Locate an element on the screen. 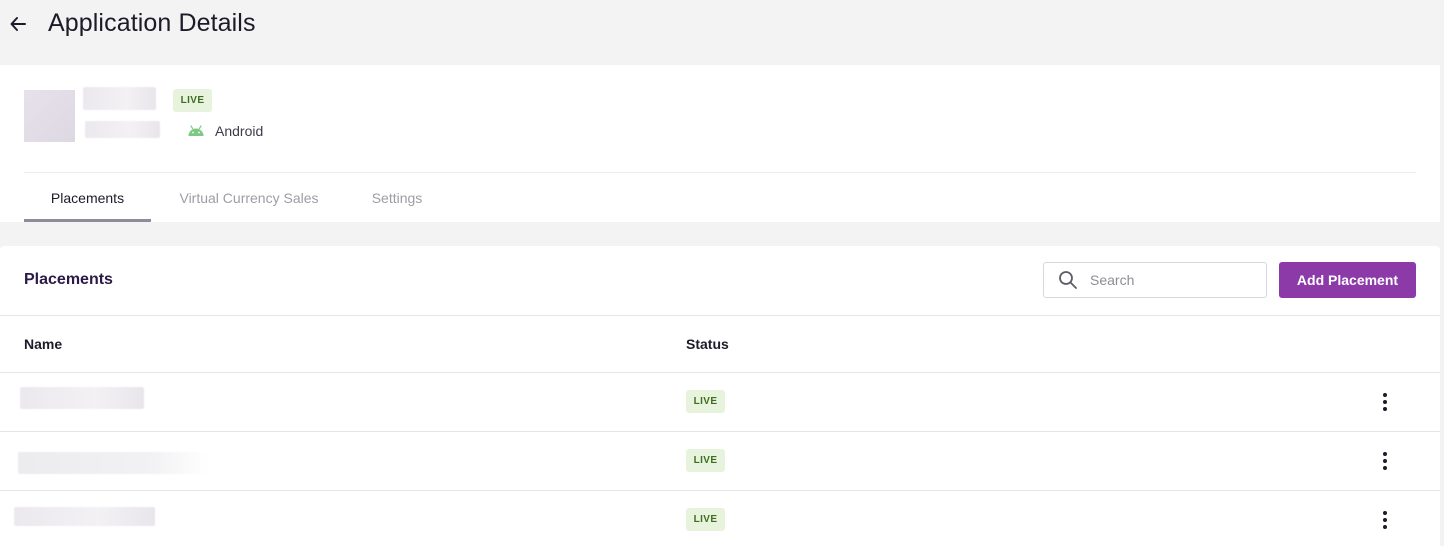 This screenshot has width=1444, height=546. app-status-badge: LIVE is located at coordinates (192, 100).